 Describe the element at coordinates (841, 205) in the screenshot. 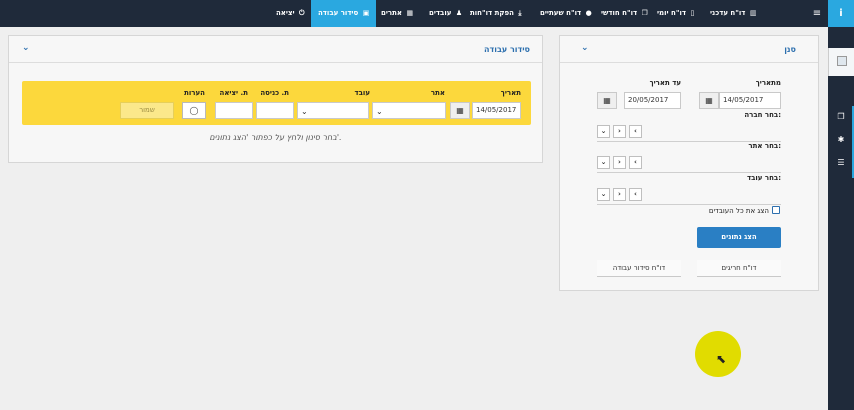

I see `right-sidebar: i ❐ ✱ ☰` at that location.